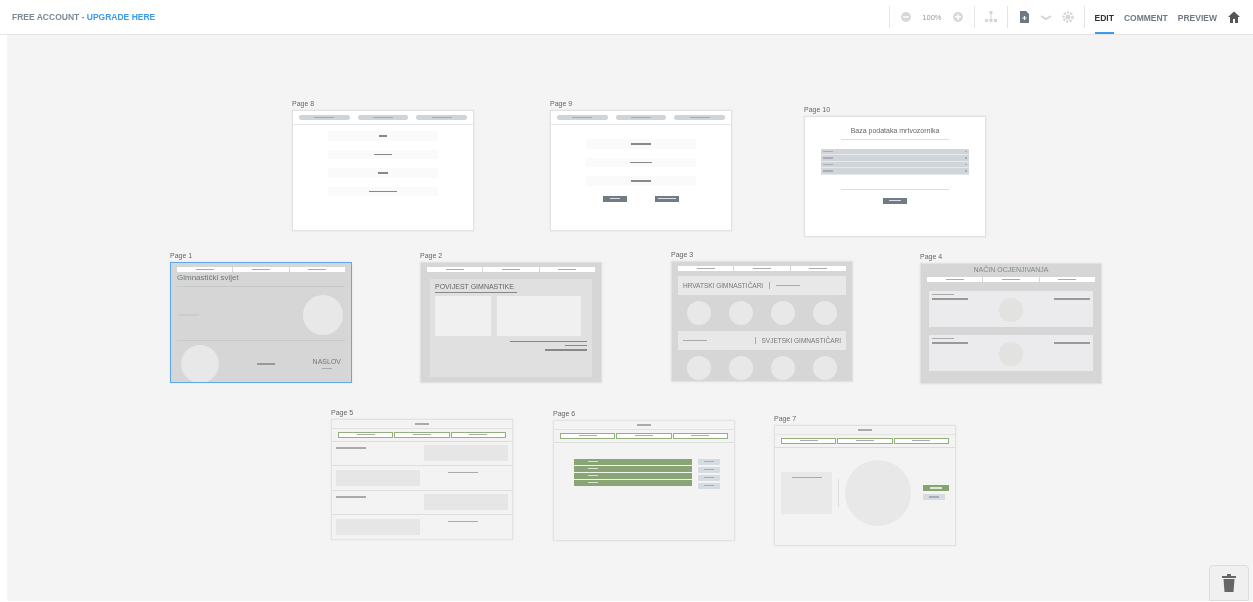  Describe the element at coordinates (1067, 17) in the screenshot. I see `settings-icon` at that location.